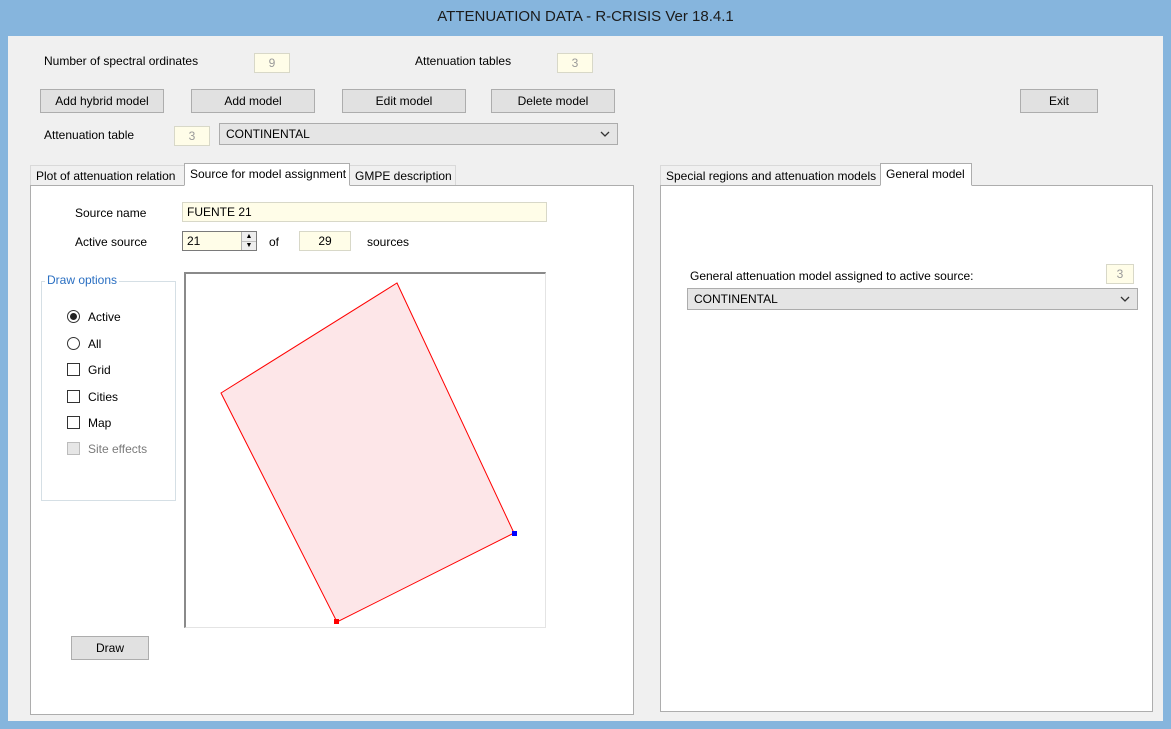 The height and width of the screenshot is (729, 1171). I want to click on checkbox-disabled-icon, so click(73, 448).